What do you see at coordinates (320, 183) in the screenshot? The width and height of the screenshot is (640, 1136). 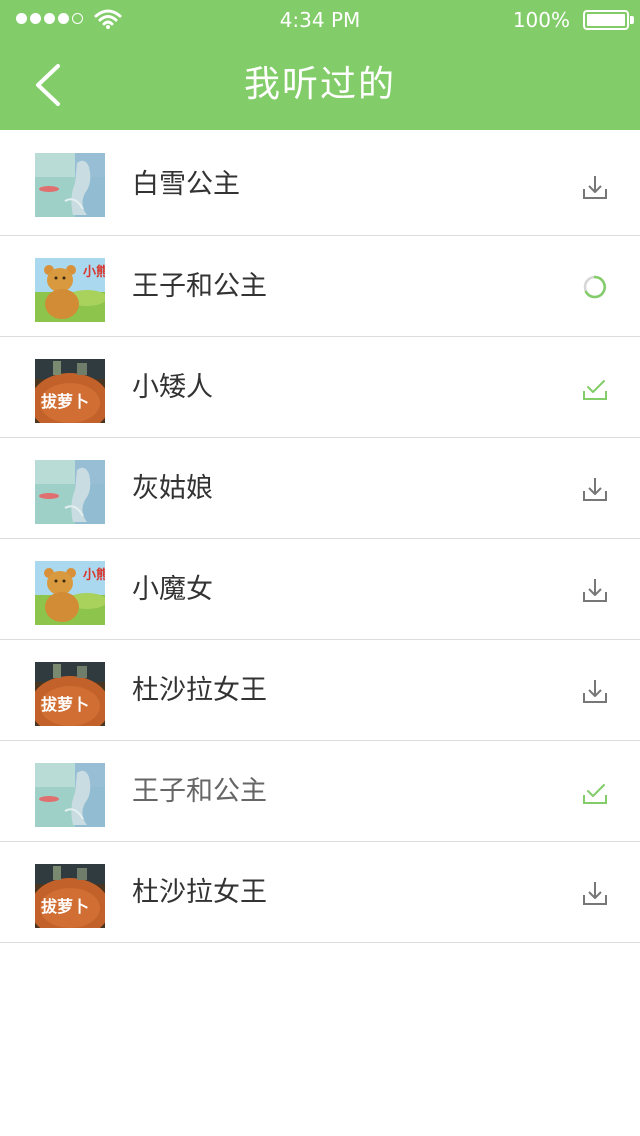 I see `list-item: 白雪公主` at bounding box center [320, 183].